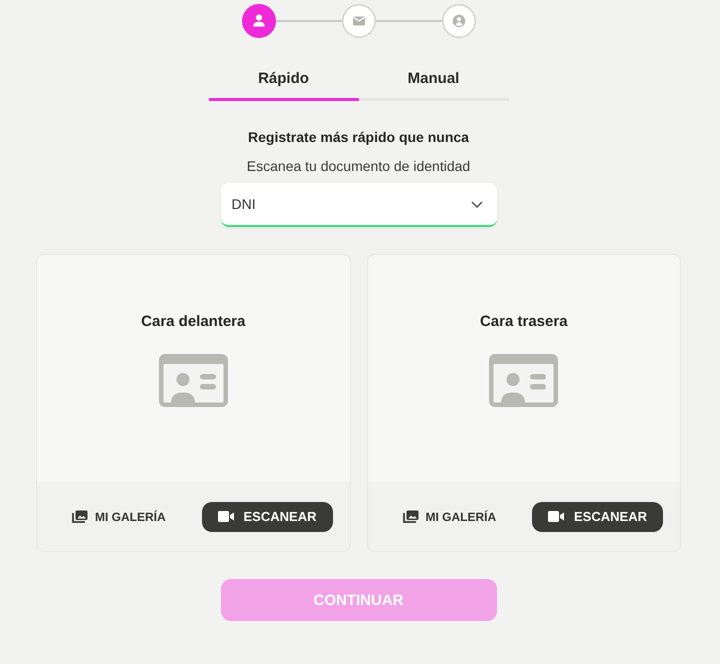 The height and width of the screenshot is (664, 720). Describe the element at coordinates (283, 79) in the screenshot. I see `tab: Rápido` at that location.